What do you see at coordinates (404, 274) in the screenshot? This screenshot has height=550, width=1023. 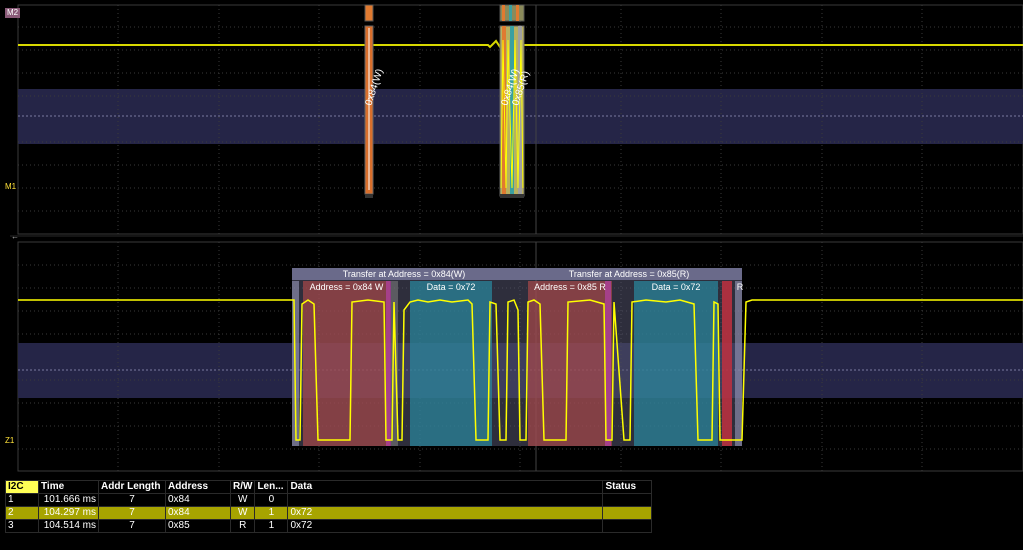 I see `transfer-1-label: Transfer at Address = 0x84(W)` at bounding box center [404, 274].